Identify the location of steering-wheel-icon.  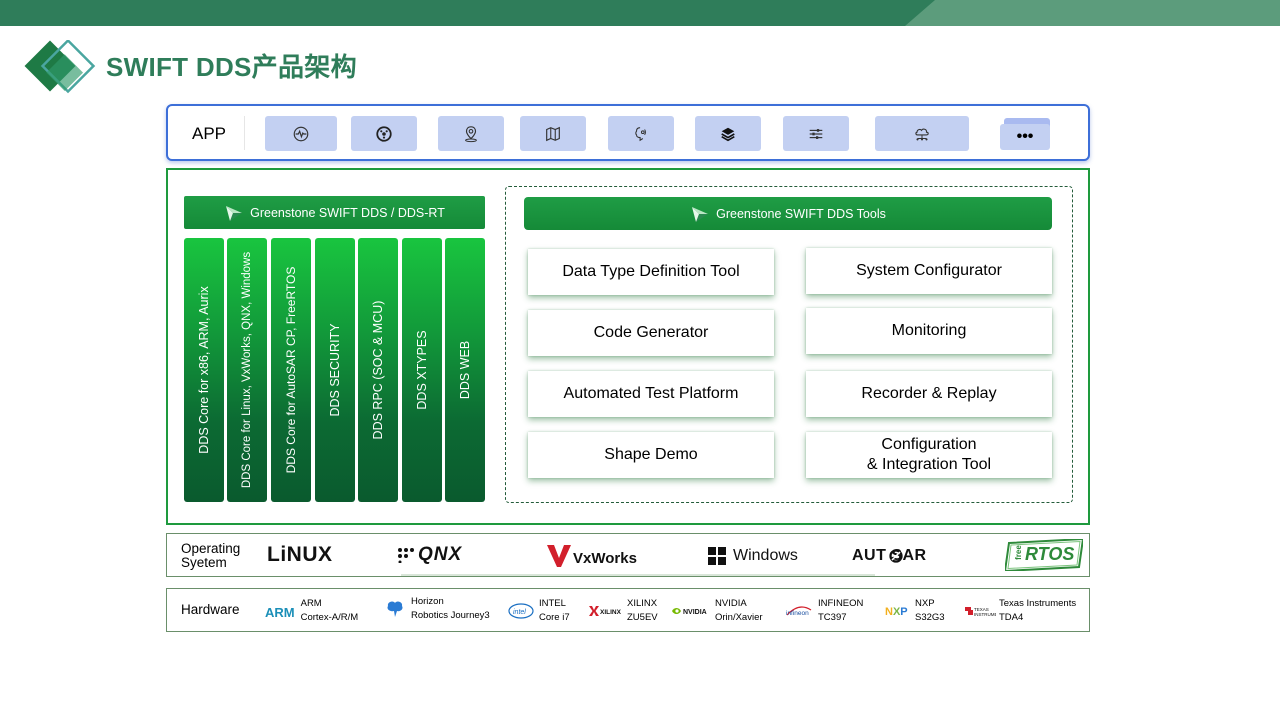
(384, 133).